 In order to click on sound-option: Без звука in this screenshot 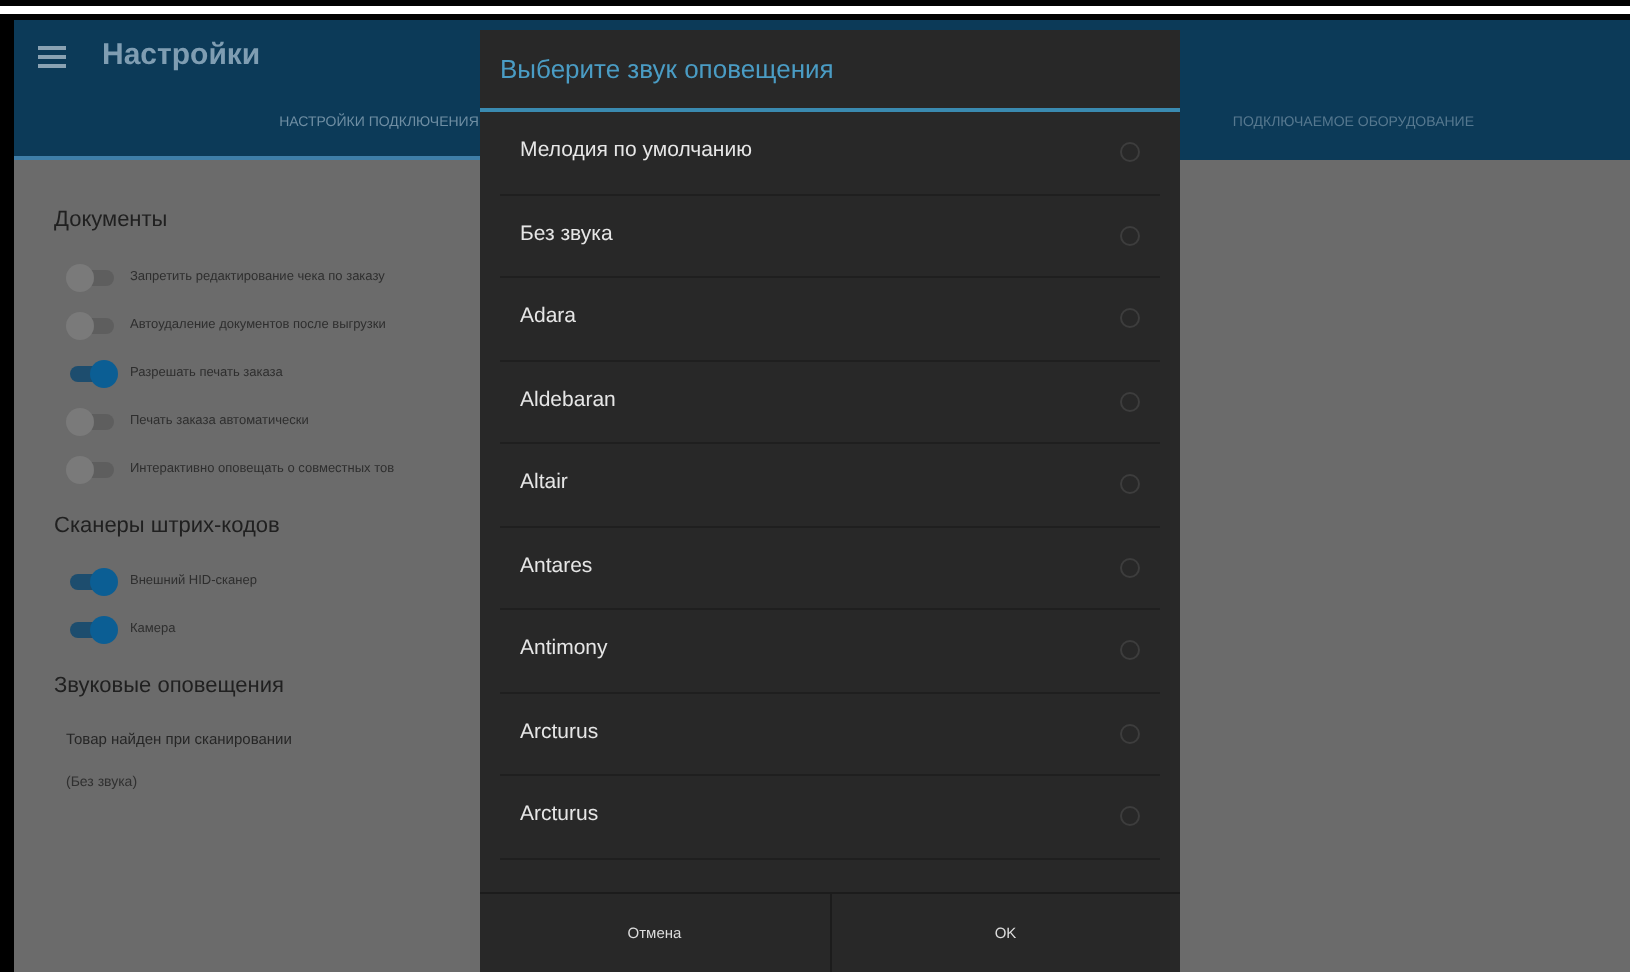, I will do `click(830, 236)`.